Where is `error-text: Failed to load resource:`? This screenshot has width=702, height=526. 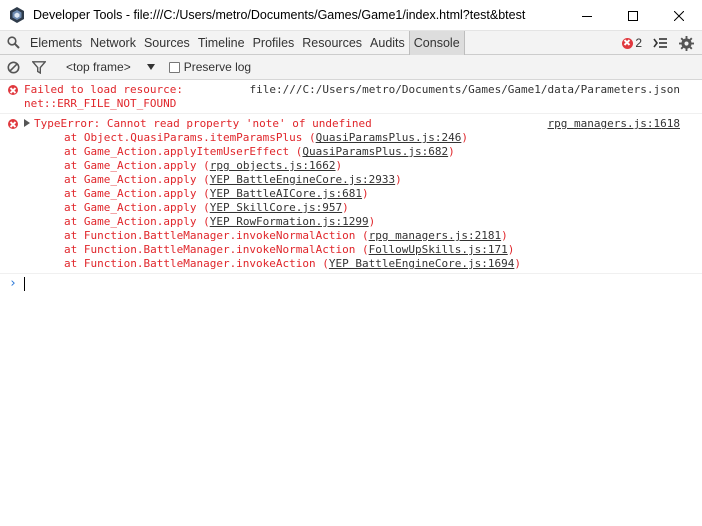 error-text: Failed to load resource: is located at coordinates (103, 89).